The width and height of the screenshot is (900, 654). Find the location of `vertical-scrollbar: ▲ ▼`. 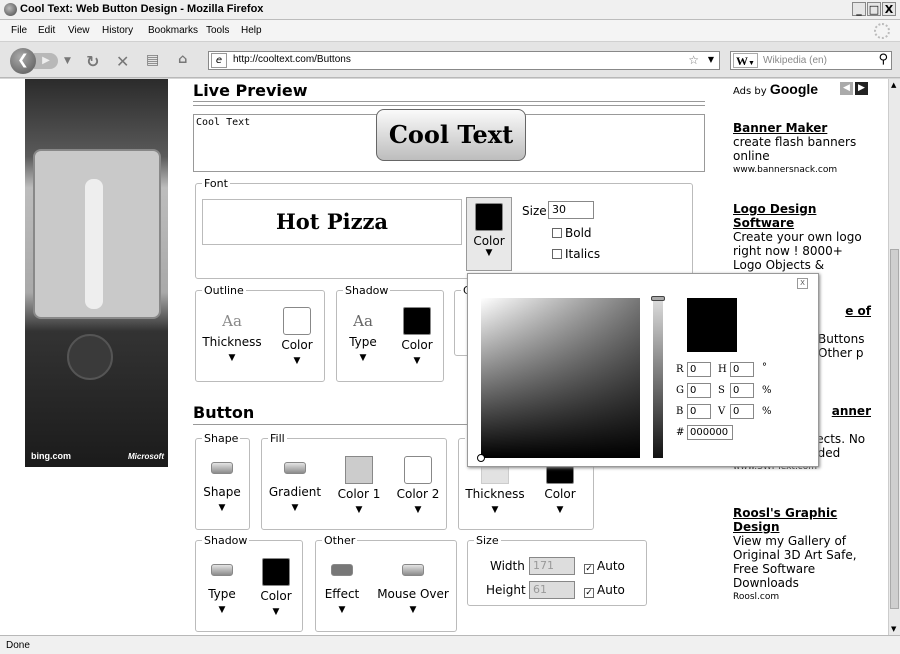

vertical-scrollbar: ▲ ▼ is located at coordinates (894, 357).